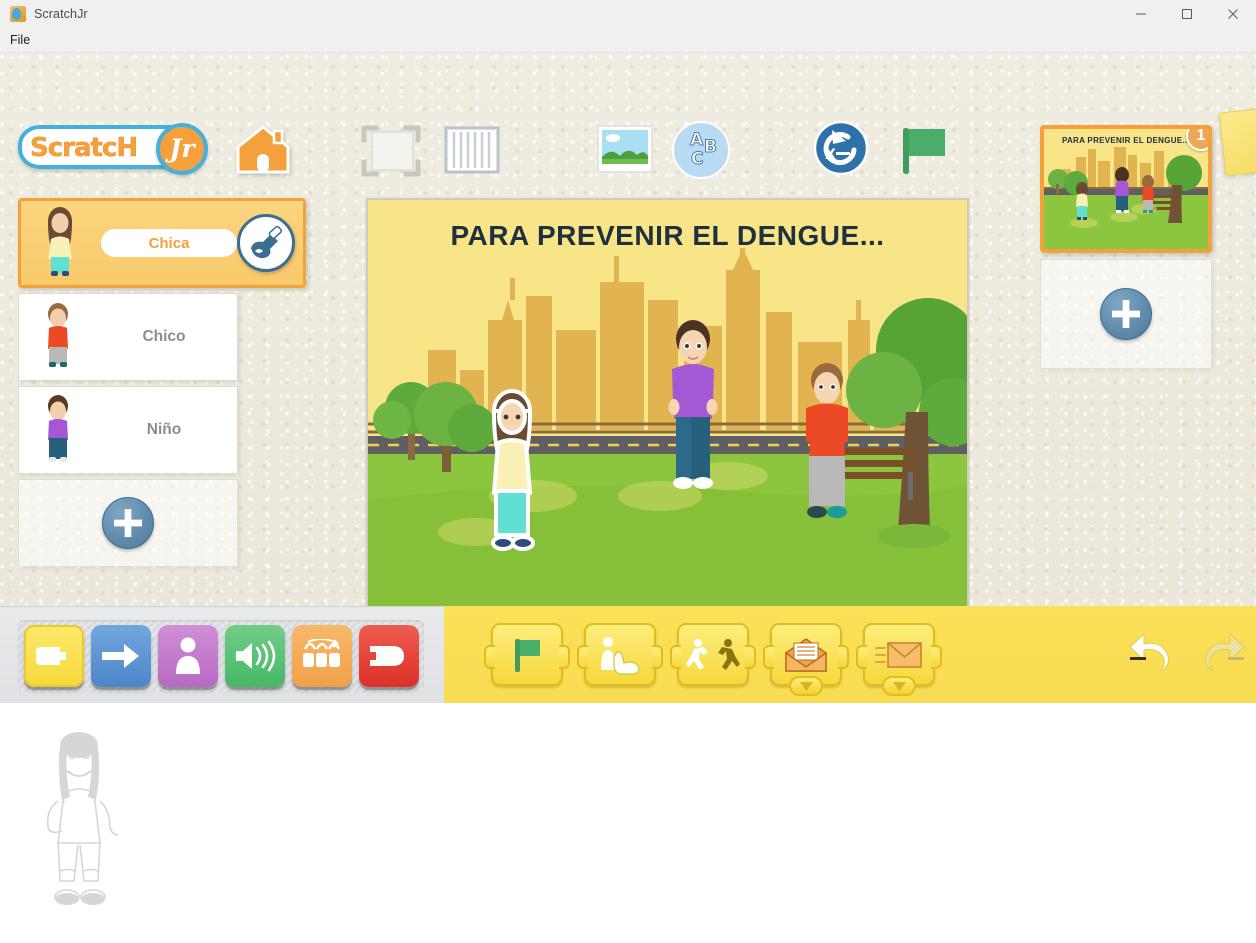  I want to click on maximize-icon, so click(1187, 14).